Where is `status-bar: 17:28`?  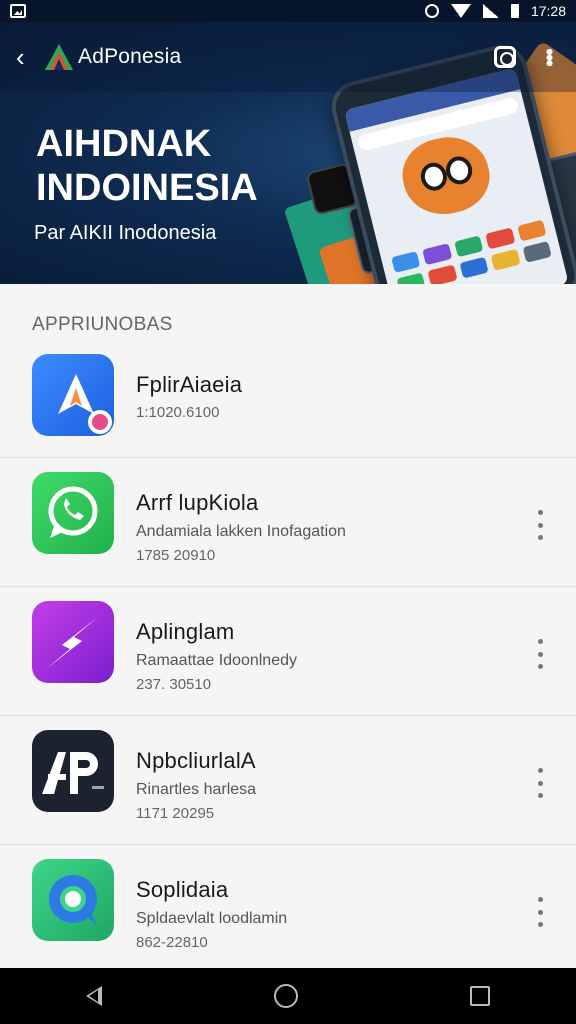 status-bar: 17:28 is located at coordinates (288, 11).